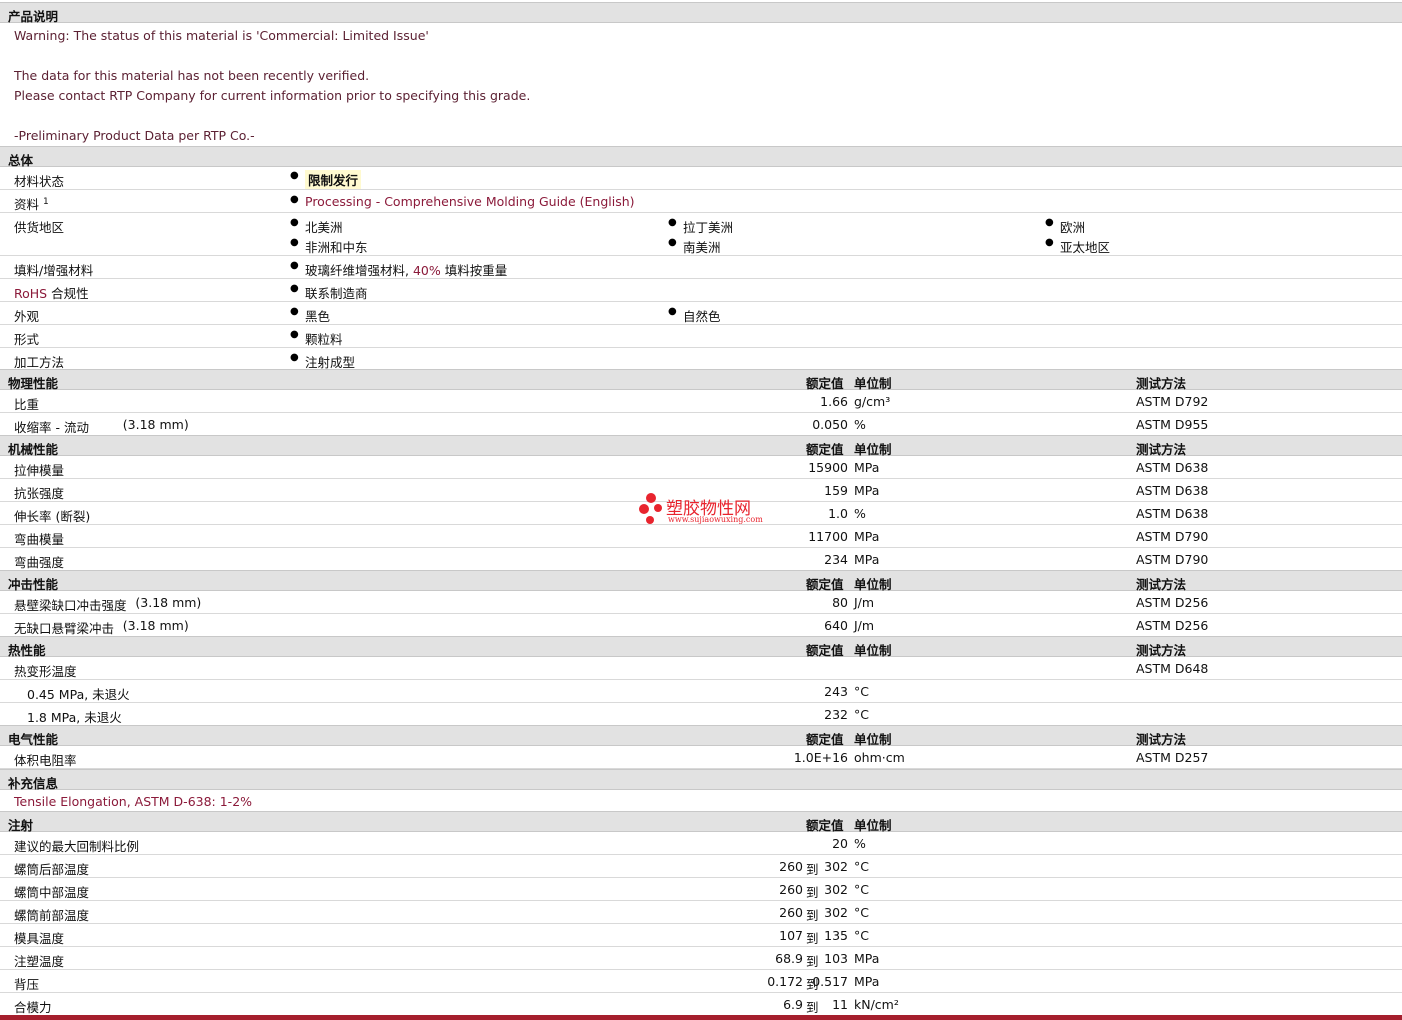 Image resolution: width=1402 pixels, height=1020 pixels. What do you see at coordinates (789, 958) in the screenshot?
I see `range-low: 68.9` at bounding box center [789, 958].